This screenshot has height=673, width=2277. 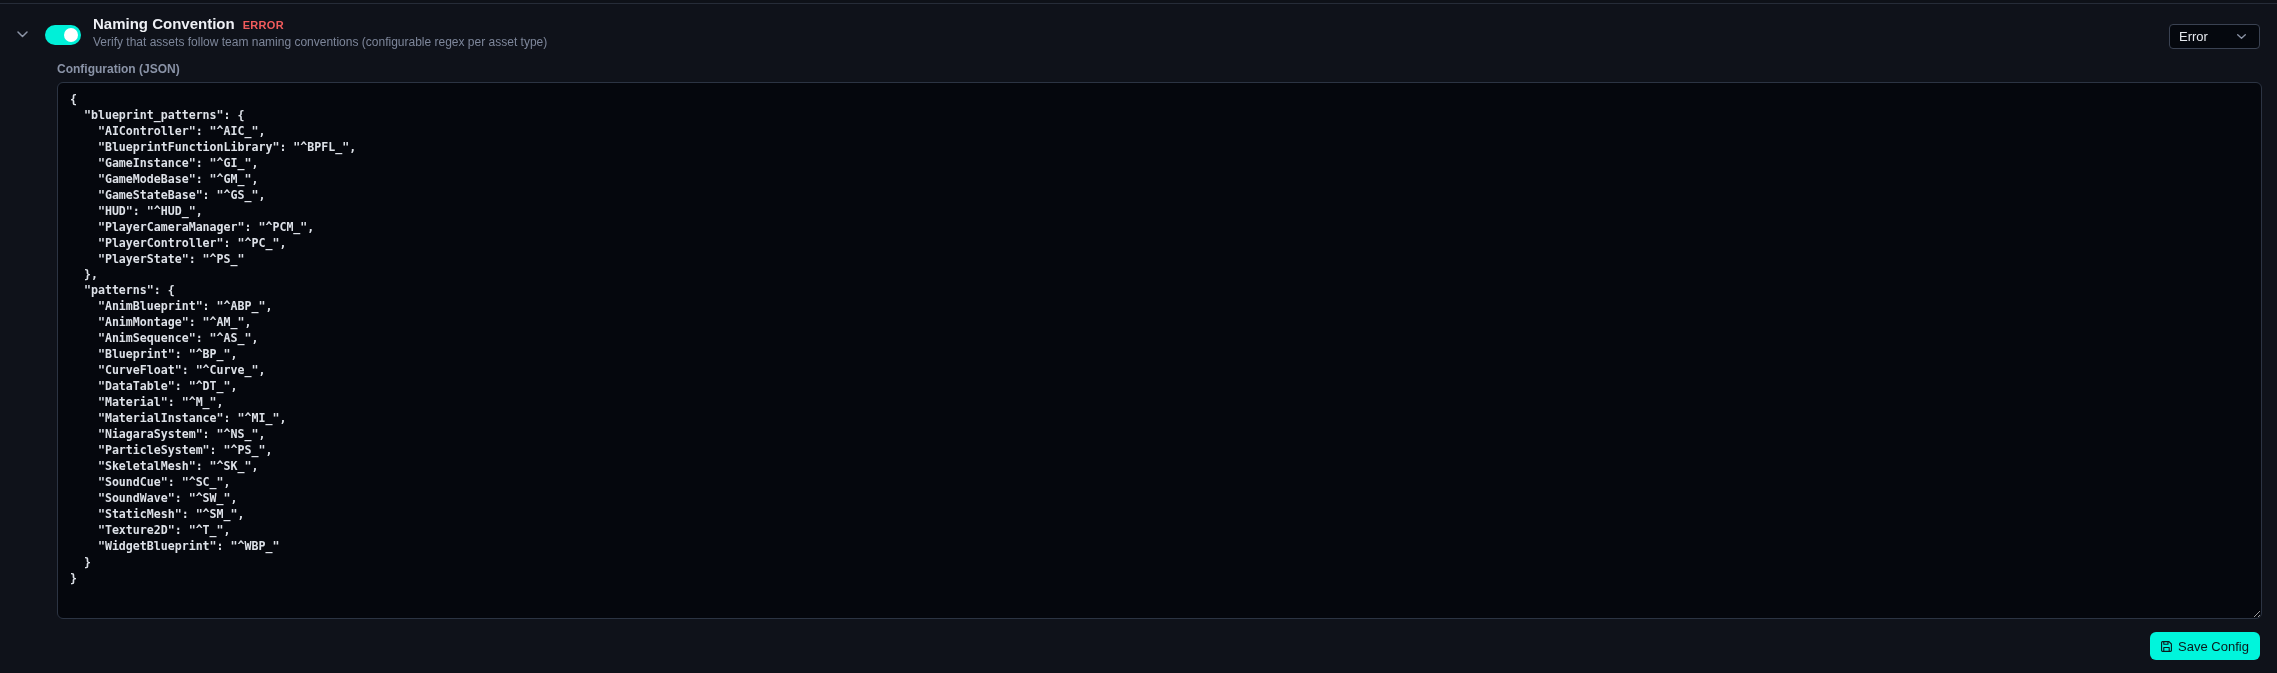 I want to click on save-icon, so click(x=2167, y=646).